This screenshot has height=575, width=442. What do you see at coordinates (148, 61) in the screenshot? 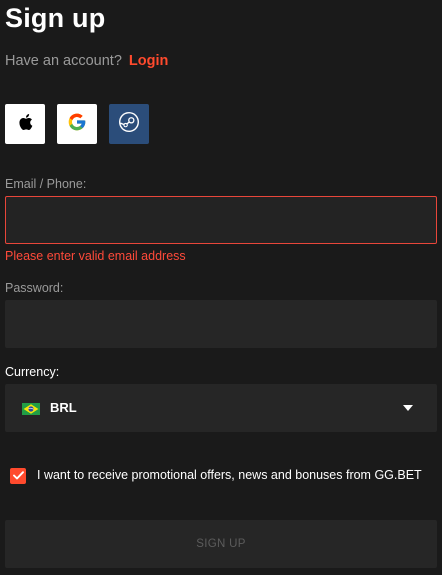
I see `login-link: Login` at bounding box center [148, 61].